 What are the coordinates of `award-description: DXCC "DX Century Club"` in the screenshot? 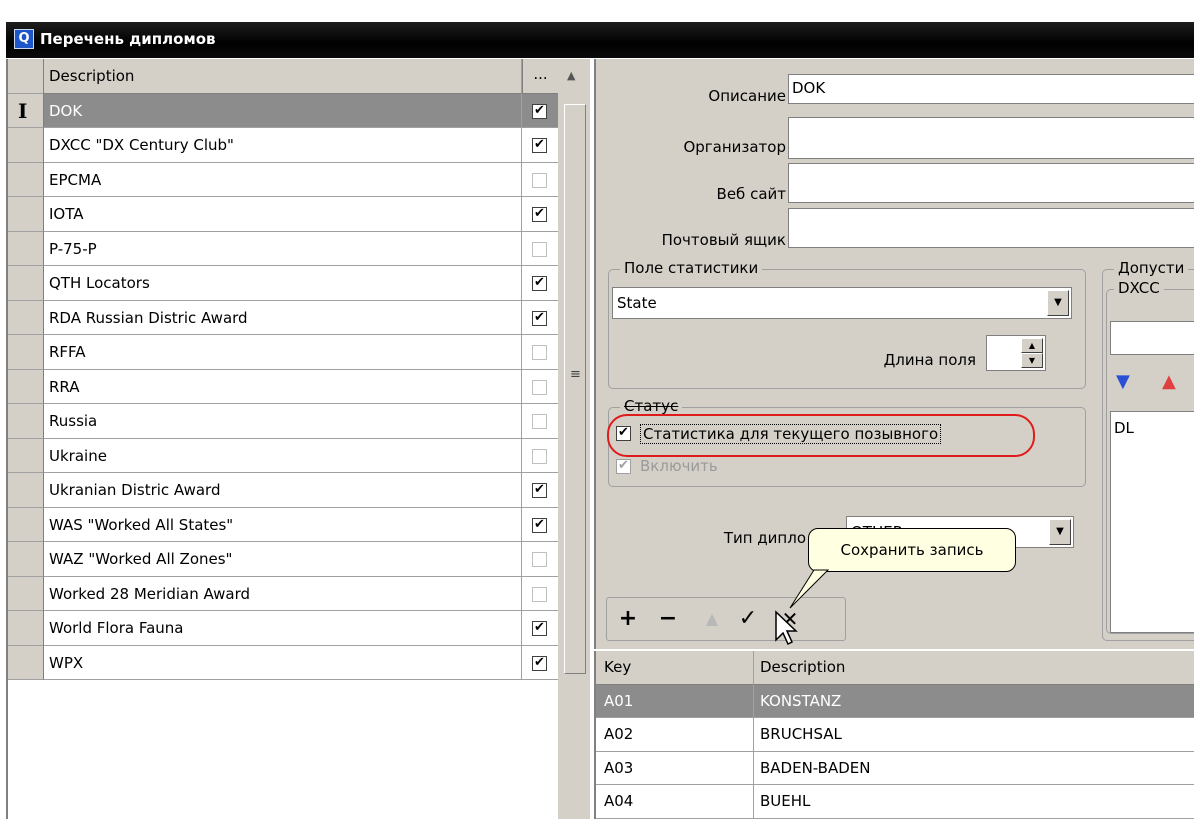 It's located at (283, 145).